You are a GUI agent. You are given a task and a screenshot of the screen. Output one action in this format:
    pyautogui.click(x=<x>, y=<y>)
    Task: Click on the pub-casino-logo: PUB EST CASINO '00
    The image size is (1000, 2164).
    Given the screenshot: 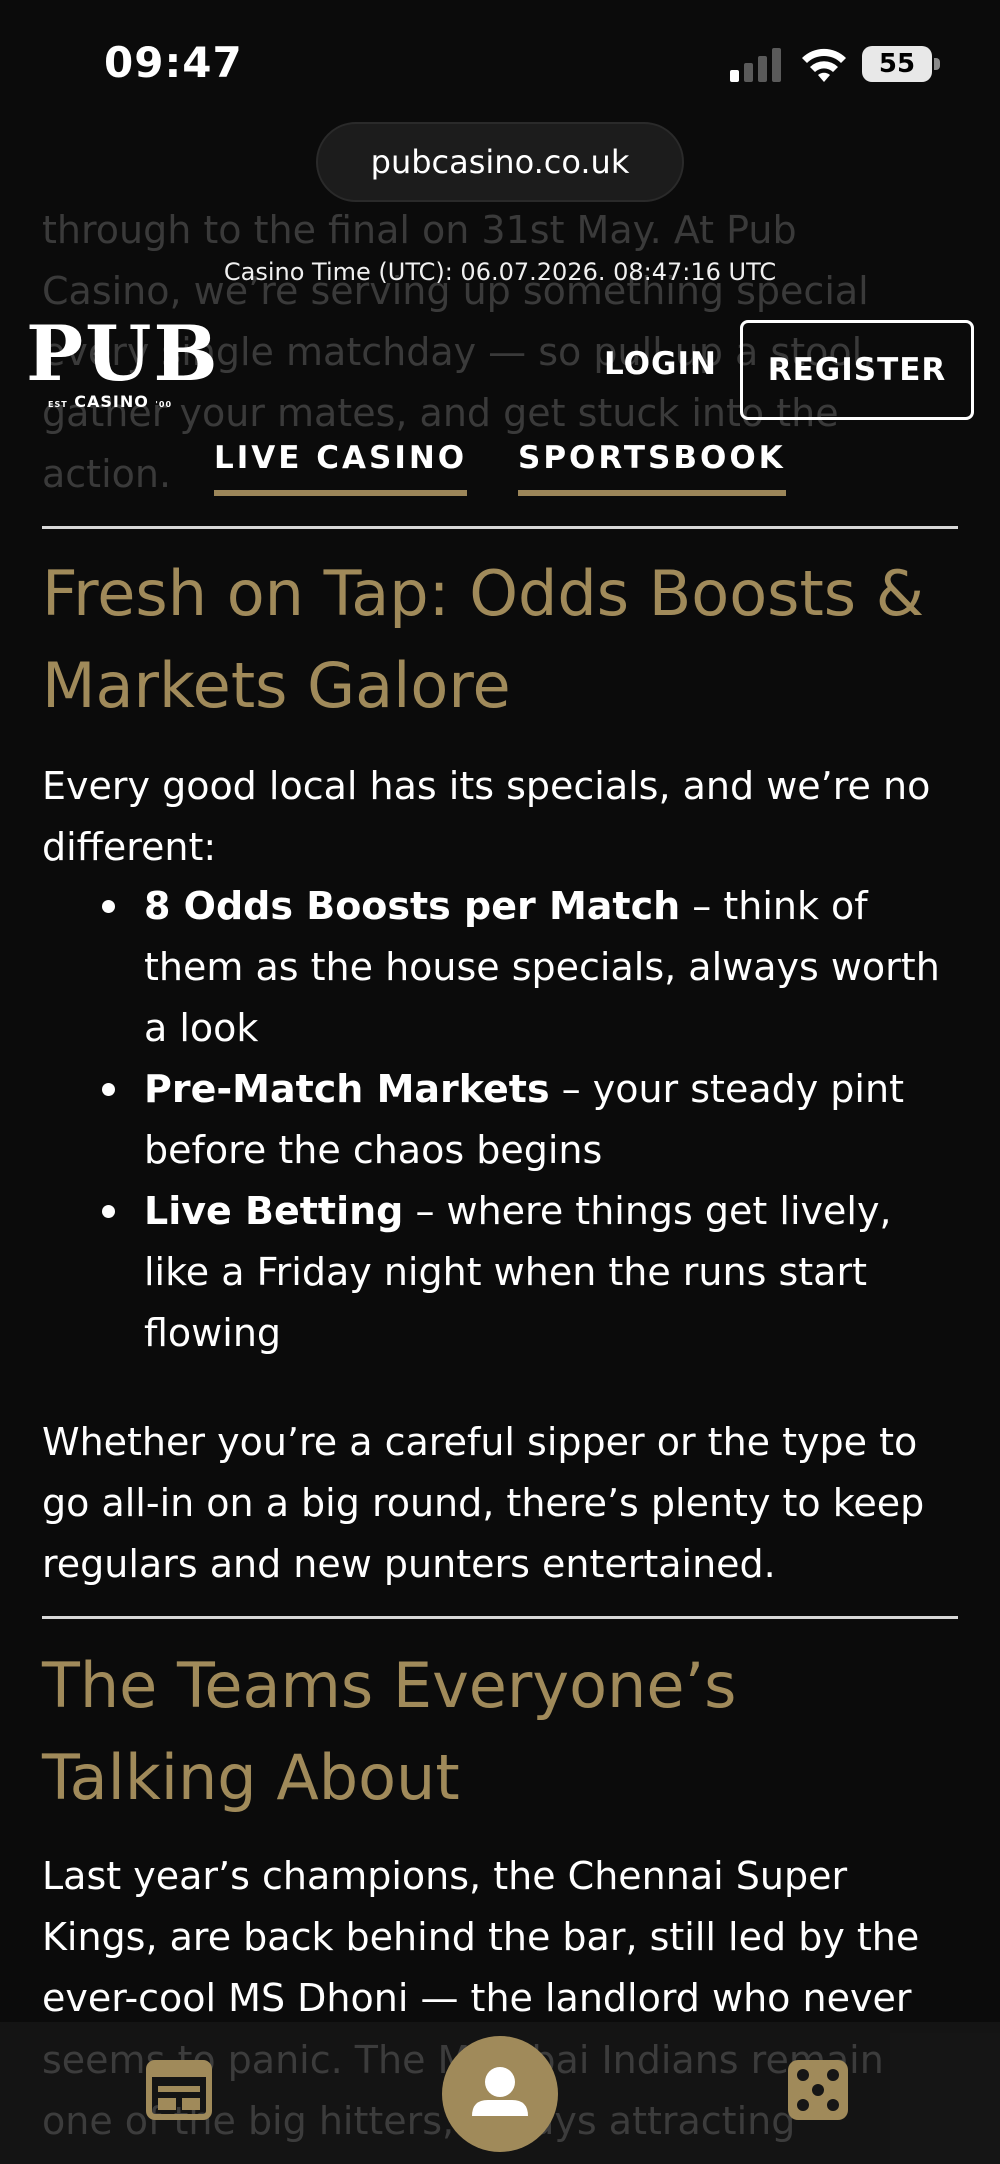 What is the action you would take?
    pyautogui.click(x=123, y=360)
    